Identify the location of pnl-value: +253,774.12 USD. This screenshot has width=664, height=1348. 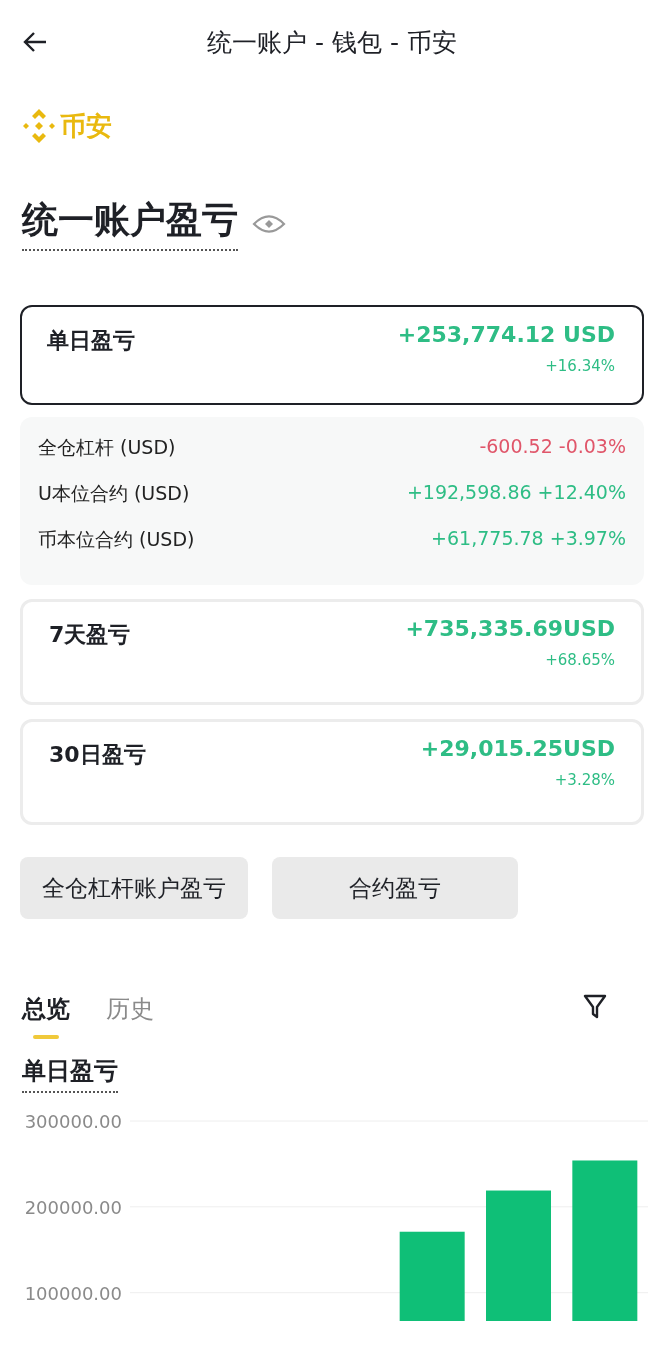
(506, 334).